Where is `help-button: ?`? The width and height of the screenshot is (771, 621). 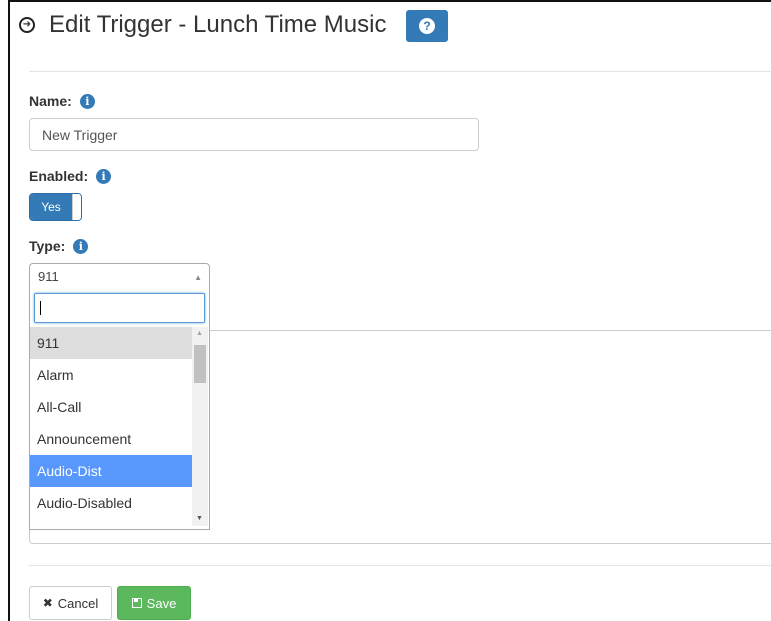 help-button: ? is located at coordinates (427, 26).